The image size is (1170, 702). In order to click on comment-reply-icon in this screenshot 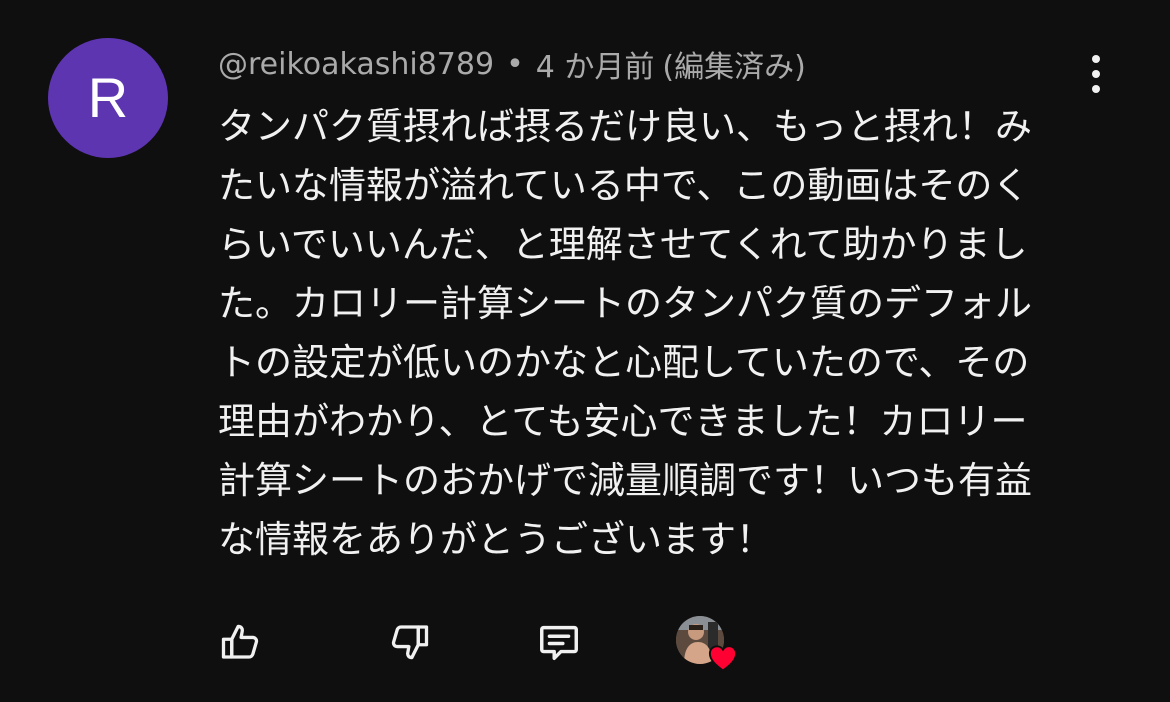, I will do `click(559, 643)`.